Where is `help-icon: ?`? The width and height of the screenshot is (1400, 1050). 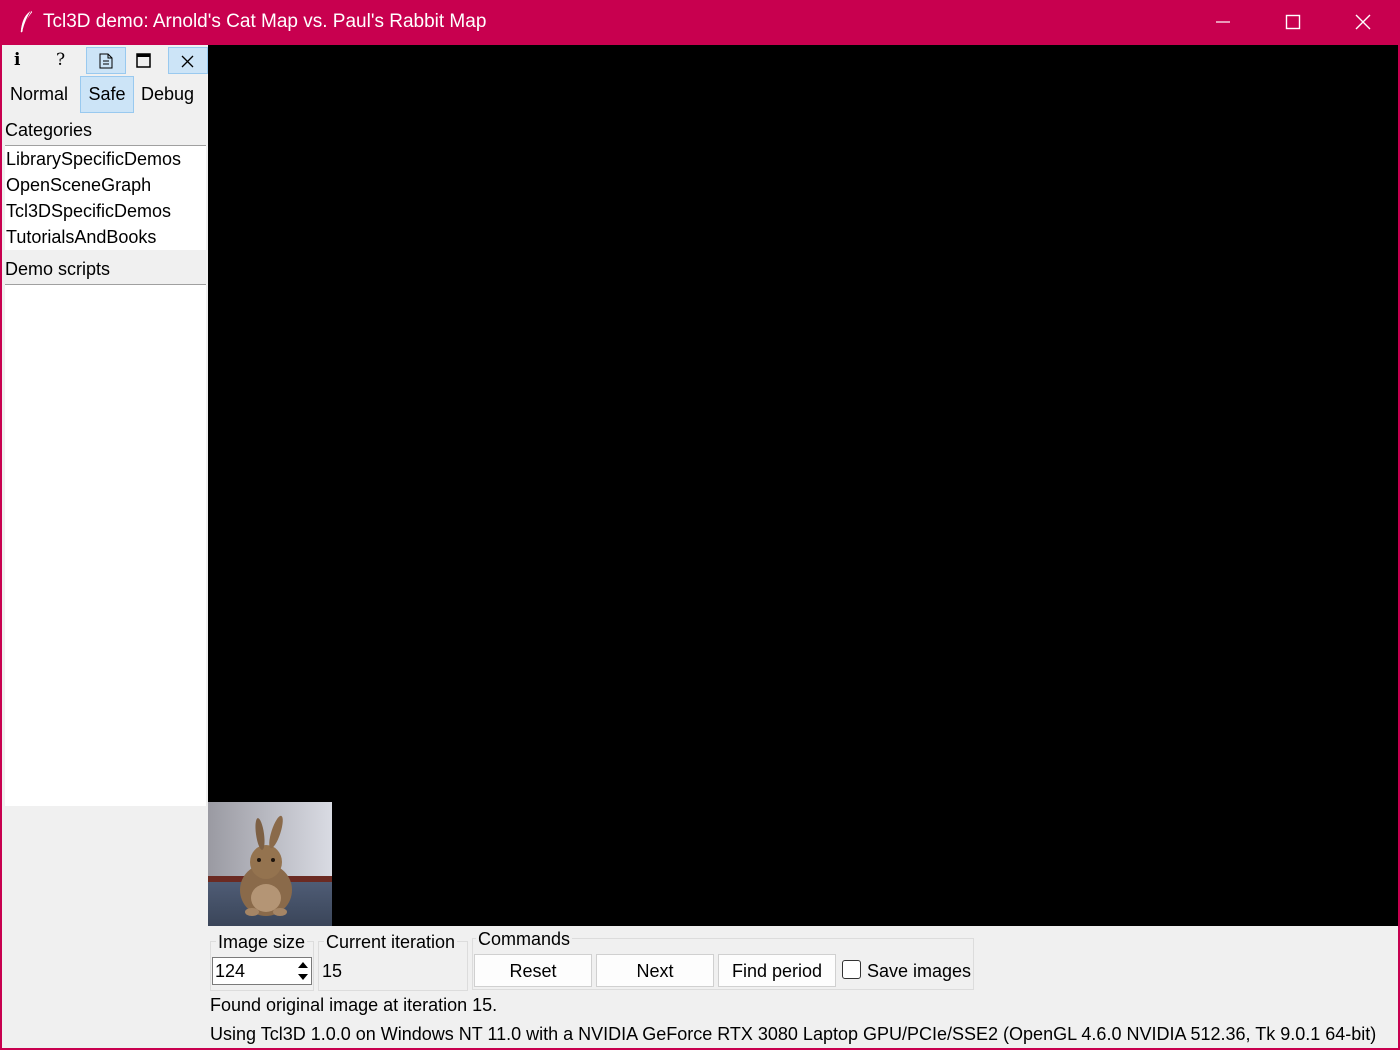 help-icon: ? is located at coordinates (61, 60).